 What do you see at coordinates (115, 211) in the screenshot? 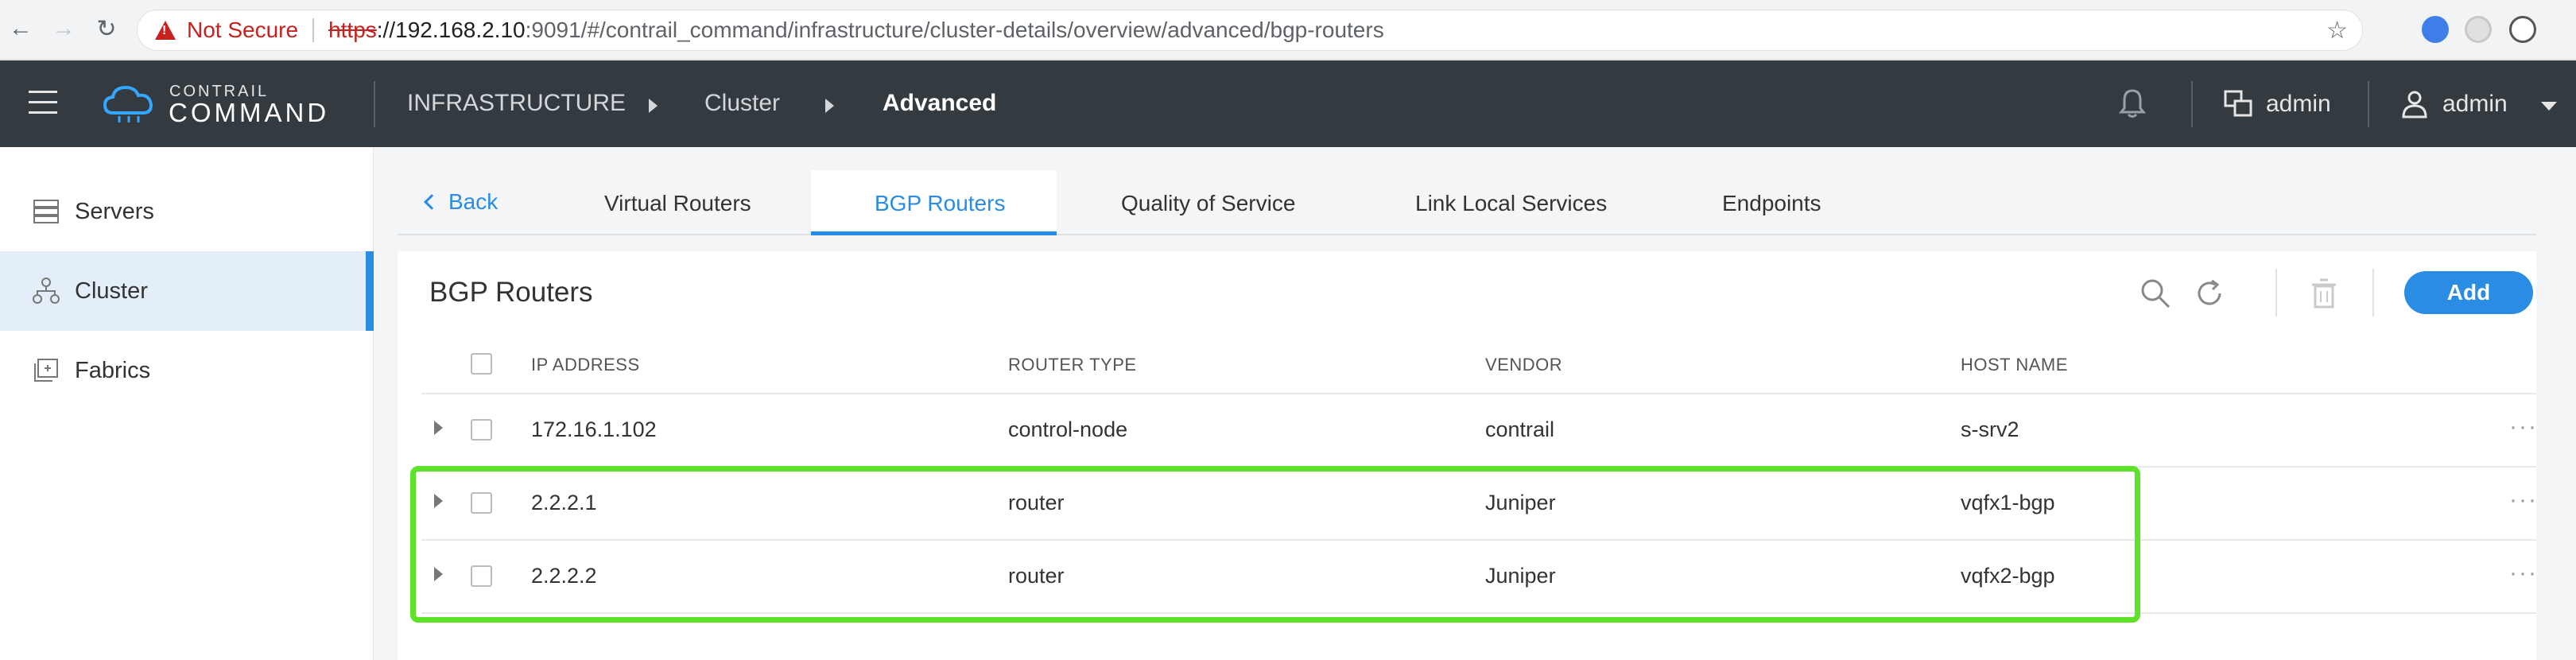
I see `sidebar-item-label: Servers` at bounding box center [115, 211].